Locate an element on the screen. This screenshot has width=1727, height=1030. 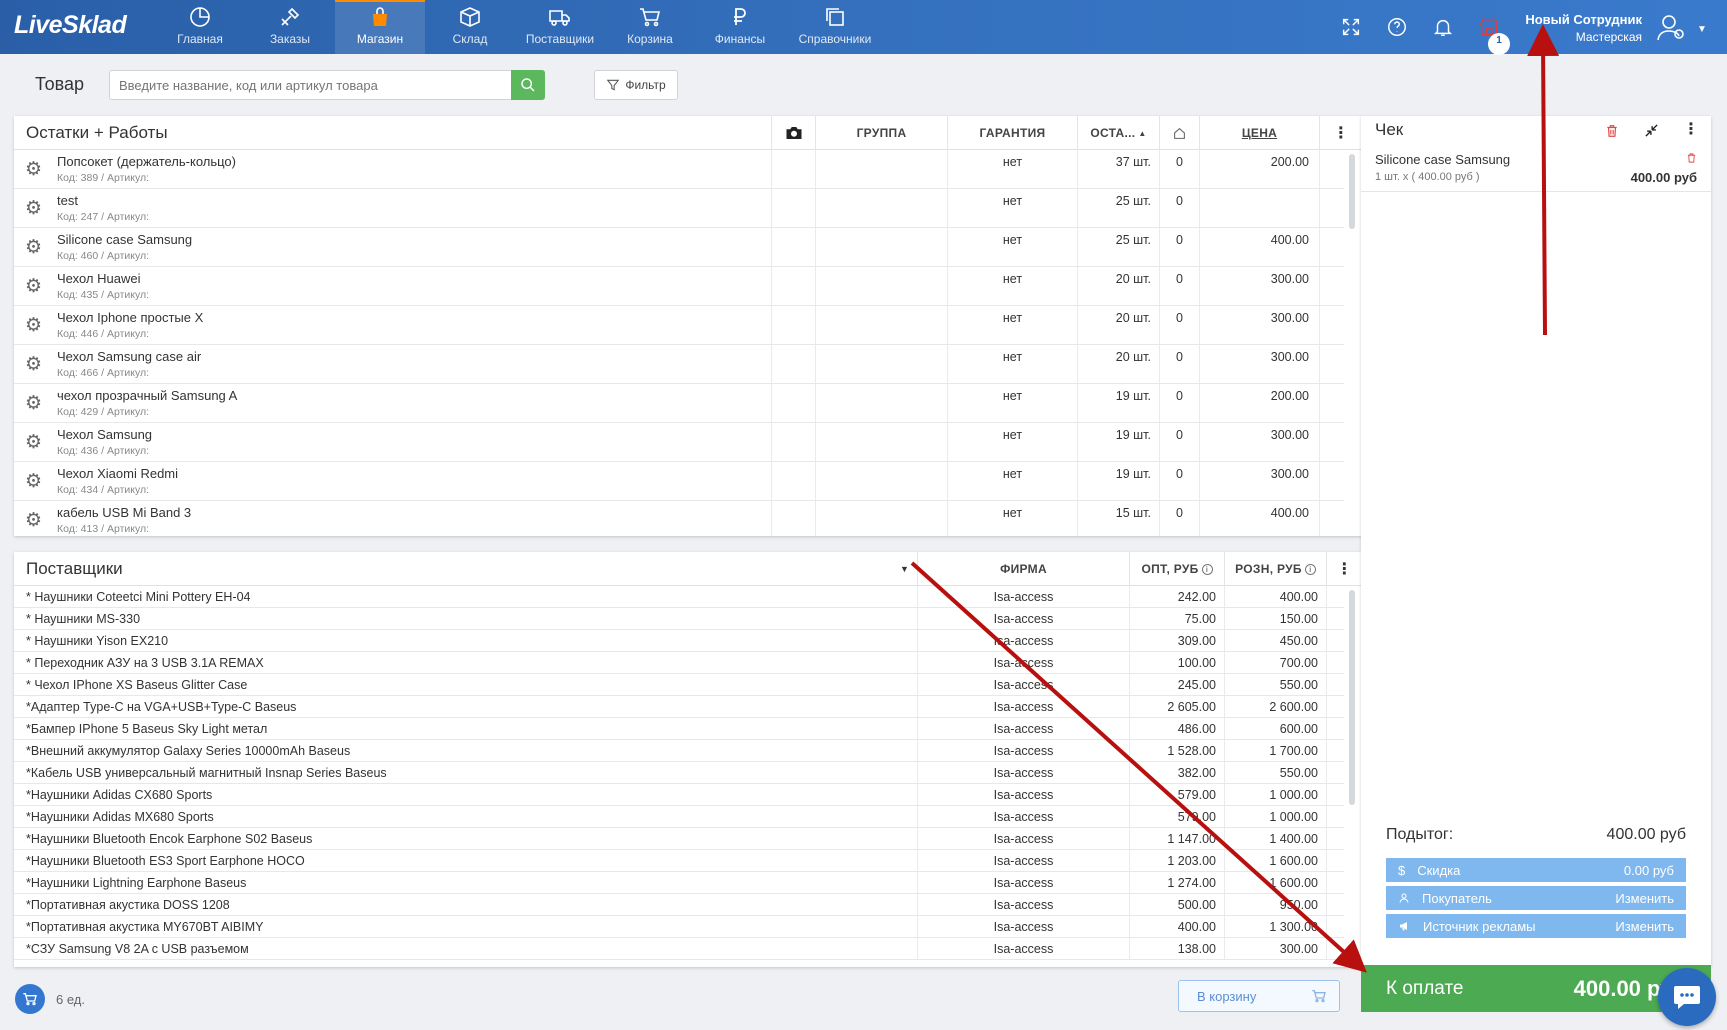
dollar-icon: $ is located at coordinates (1402, 870).